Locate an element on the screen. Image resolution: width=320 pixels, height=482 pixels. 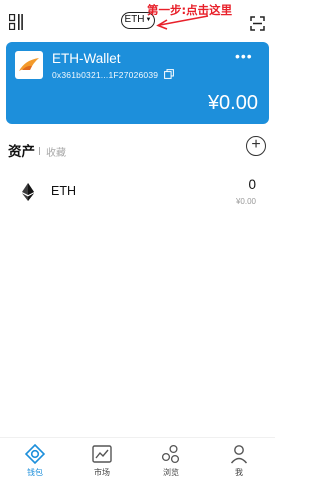
tab-collect: 收藏 is located at coordinates (56, 153).